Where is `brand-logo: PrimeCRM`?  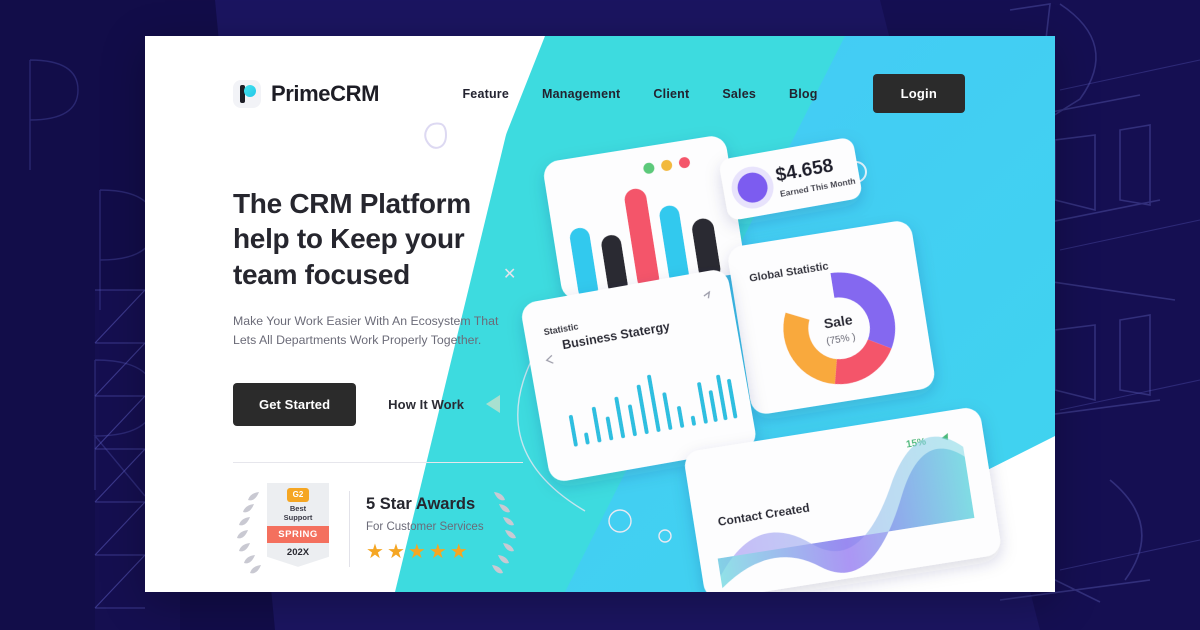
brand-logo: PrimeCRM is located at coordinates (306, 93).